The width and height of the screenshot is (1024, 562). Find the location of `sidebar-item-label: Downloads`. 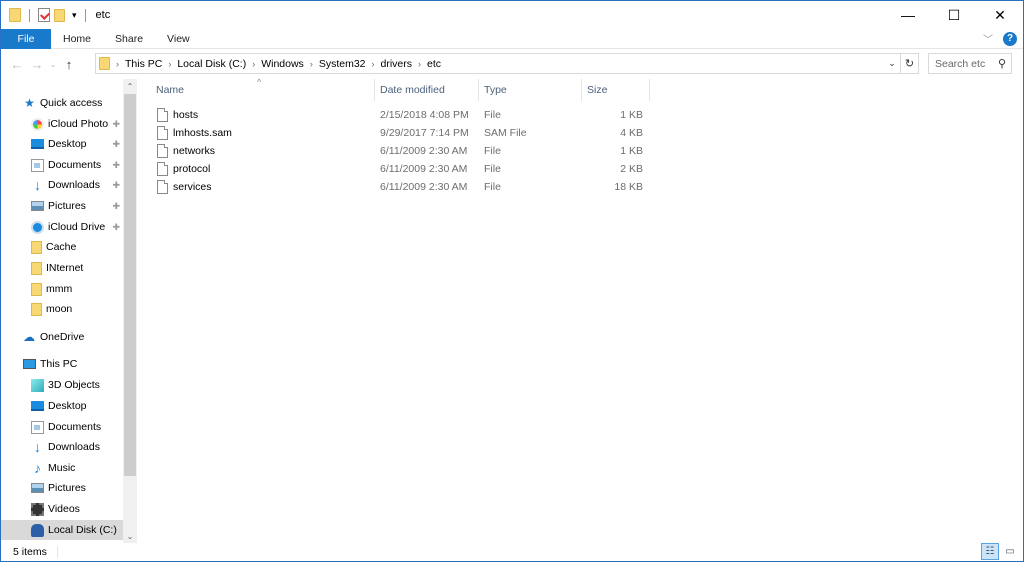

sidebar-item-label: Downloads is located at coordinates (74, 447).